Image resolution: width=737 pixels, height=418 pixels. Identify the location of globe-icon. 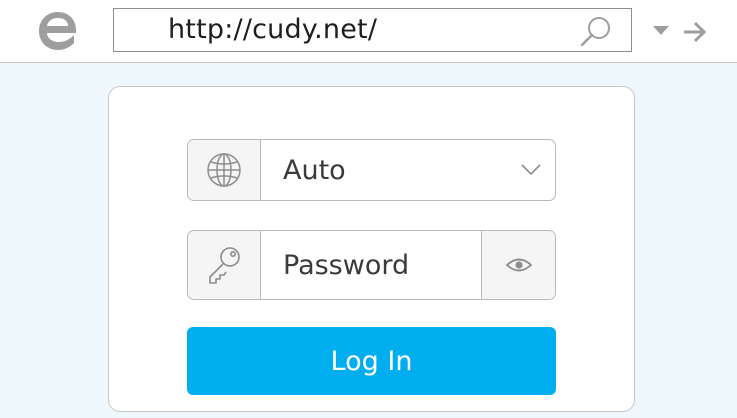
(224, 170).